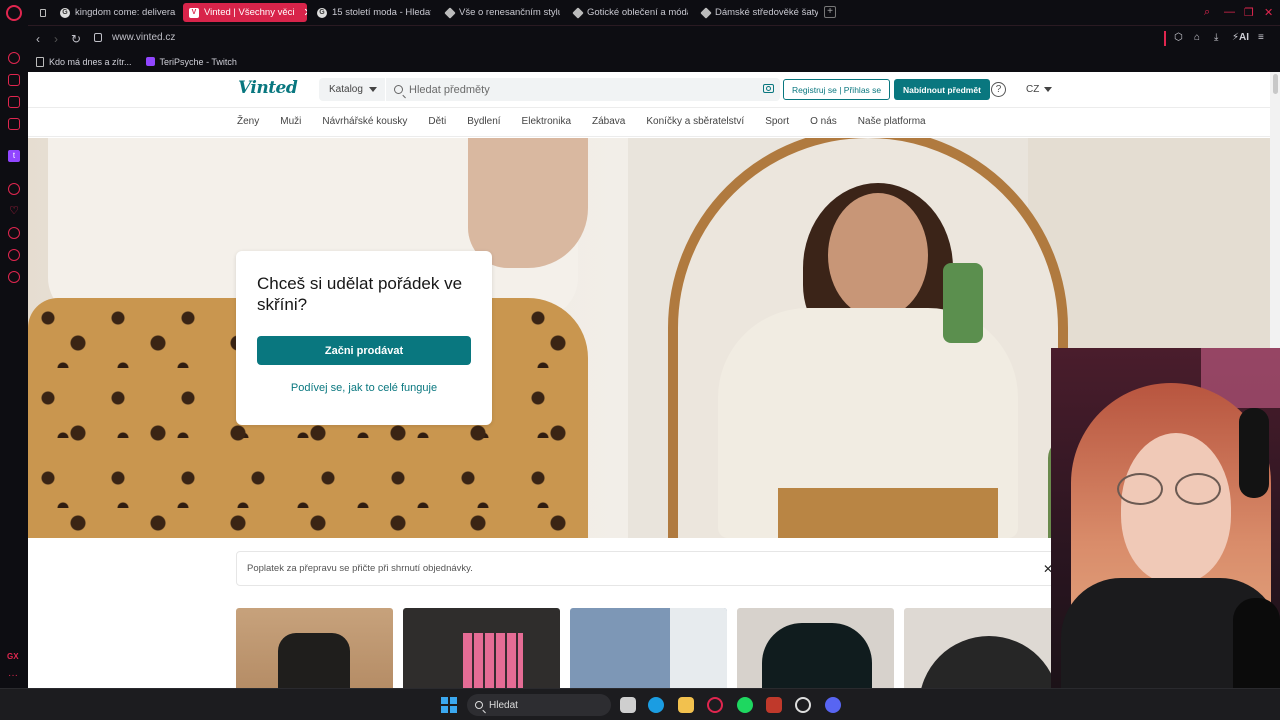 The height and width of the screenshot is (720, 1280). I want to click on nav-deti: Děti, so click(437, 121).